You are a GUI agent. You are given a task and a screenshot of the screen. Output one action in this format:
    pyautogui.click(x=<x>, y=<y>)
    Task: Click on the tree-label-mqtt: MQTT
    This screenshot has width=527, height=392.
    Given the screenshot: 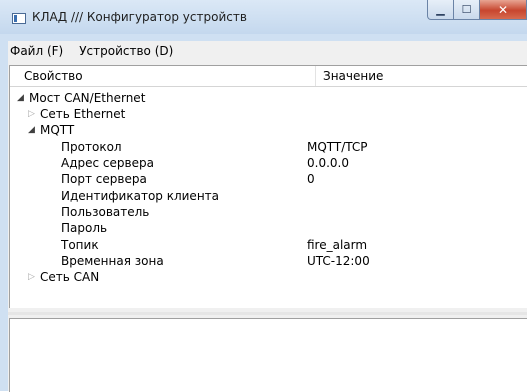 What is the action you would take?
    pyautogui.click(x=57, y=130)
    